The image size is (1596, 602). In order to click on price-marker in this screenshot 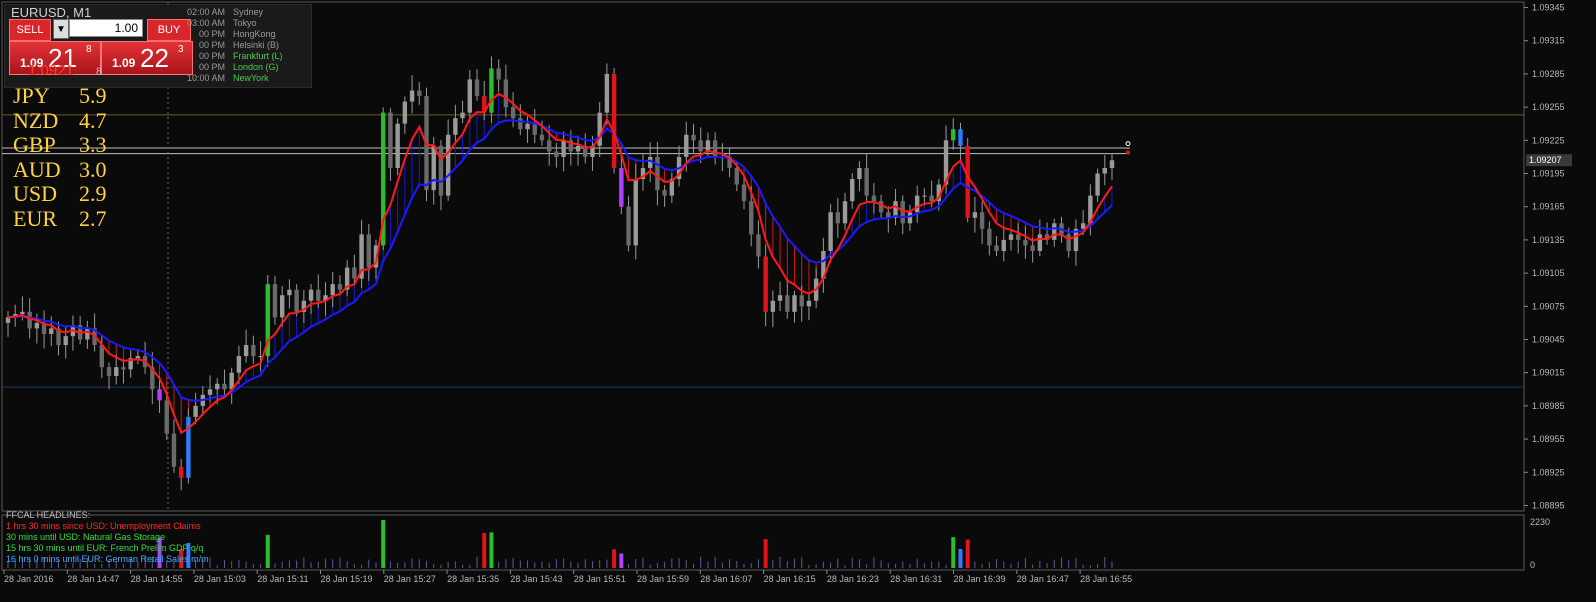, I will do `click(1128, 152)`.